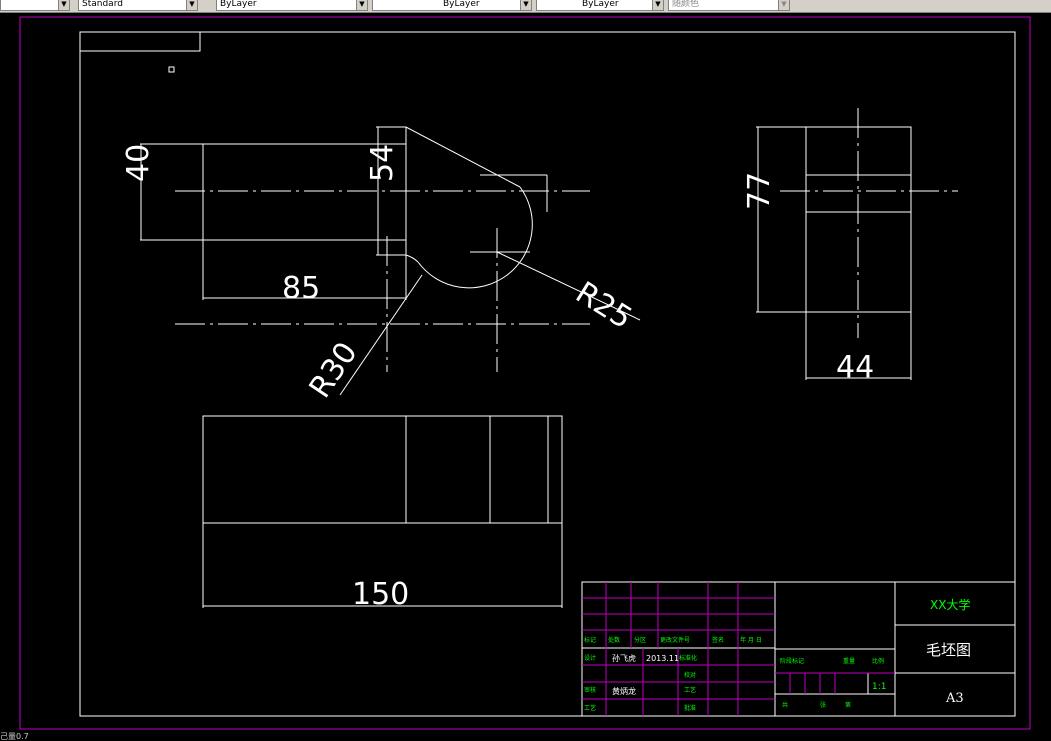 This screenshot has height=741, width=1051. Describe the element at coordinates (792, 661) in the screenshot. I see `label-stage-mark: 阶段标记` at that location.